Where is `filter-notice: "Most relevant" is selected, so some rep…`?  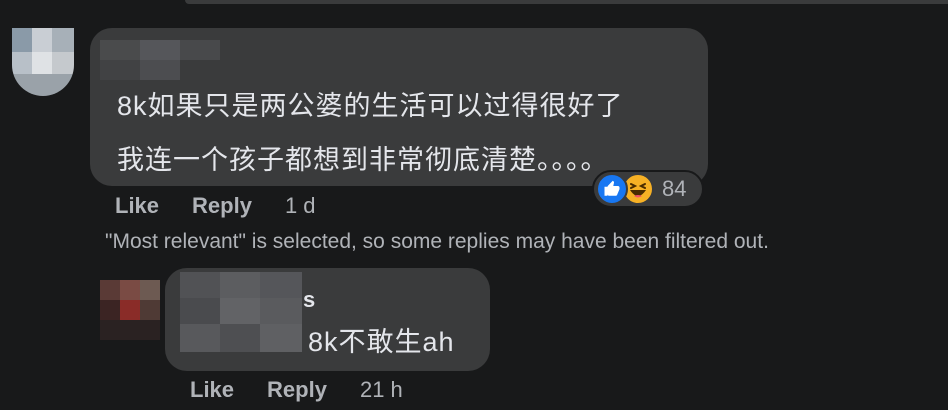 filter-notice: "Most relevant" is selected, so some rep… is located at coordinates (437, 241).